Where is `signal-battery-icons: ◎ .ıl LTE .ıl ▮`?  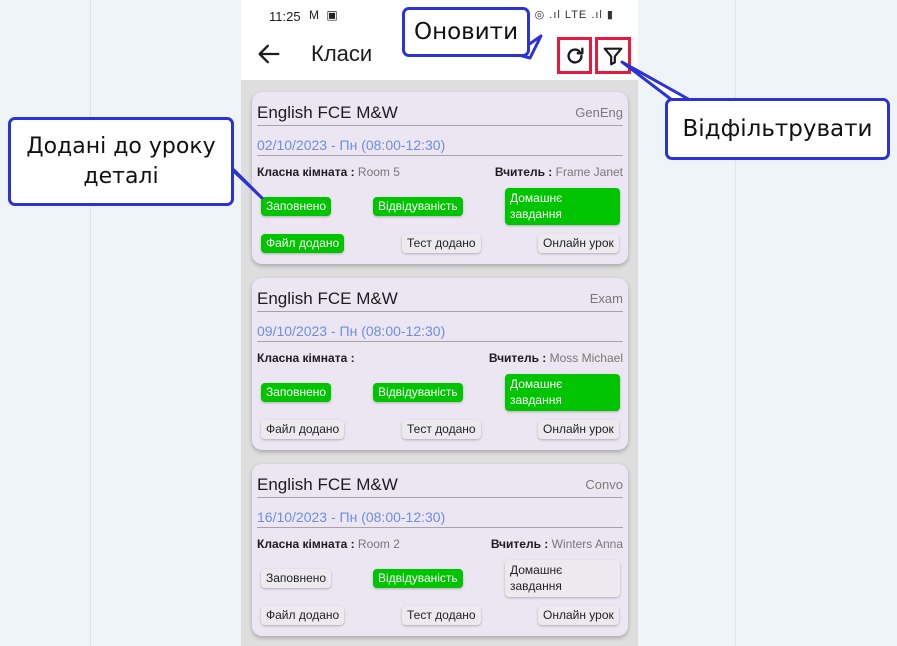
signal-battery-icons: ◎ .ıl LTE .ıl ▮ is located at coordinates (574, 15).